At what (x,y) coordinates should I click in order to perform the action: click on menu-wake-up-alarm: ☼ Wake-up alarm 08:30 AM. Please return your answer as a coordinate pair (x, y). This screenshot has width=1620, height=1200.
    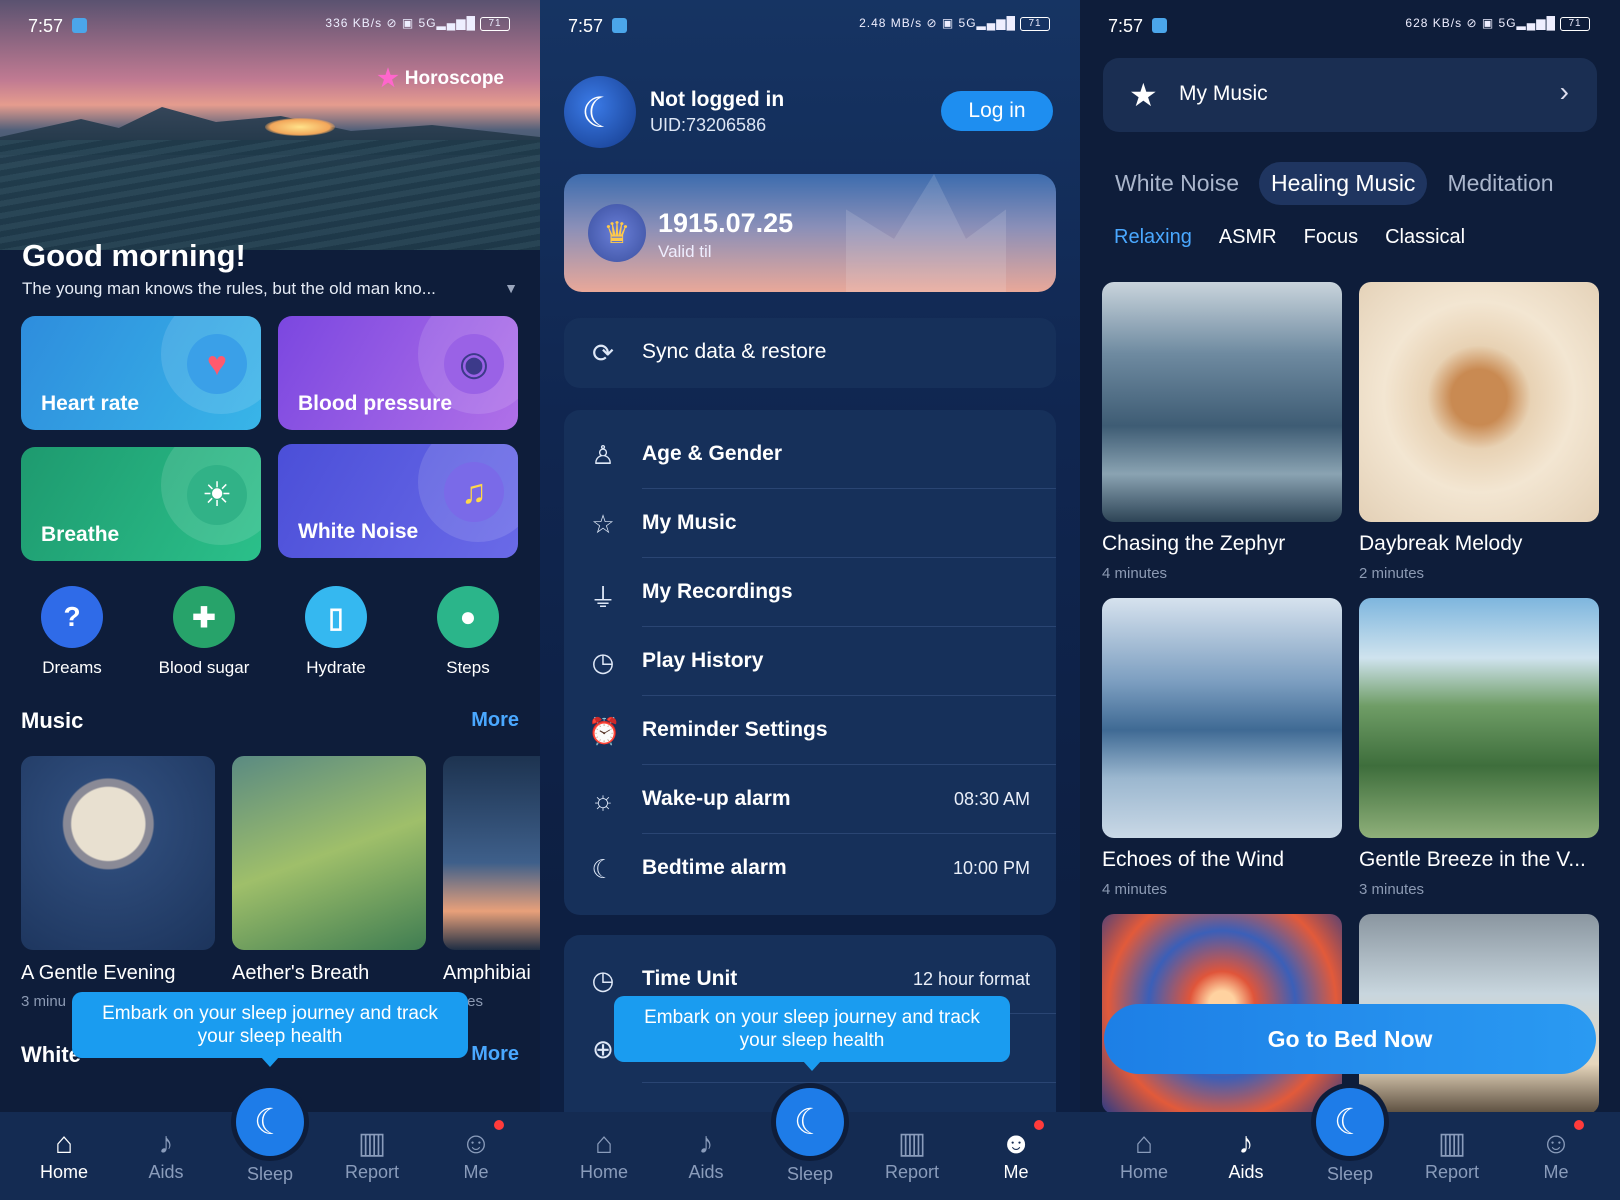
    Looking at the image, I should click on (810, 799).